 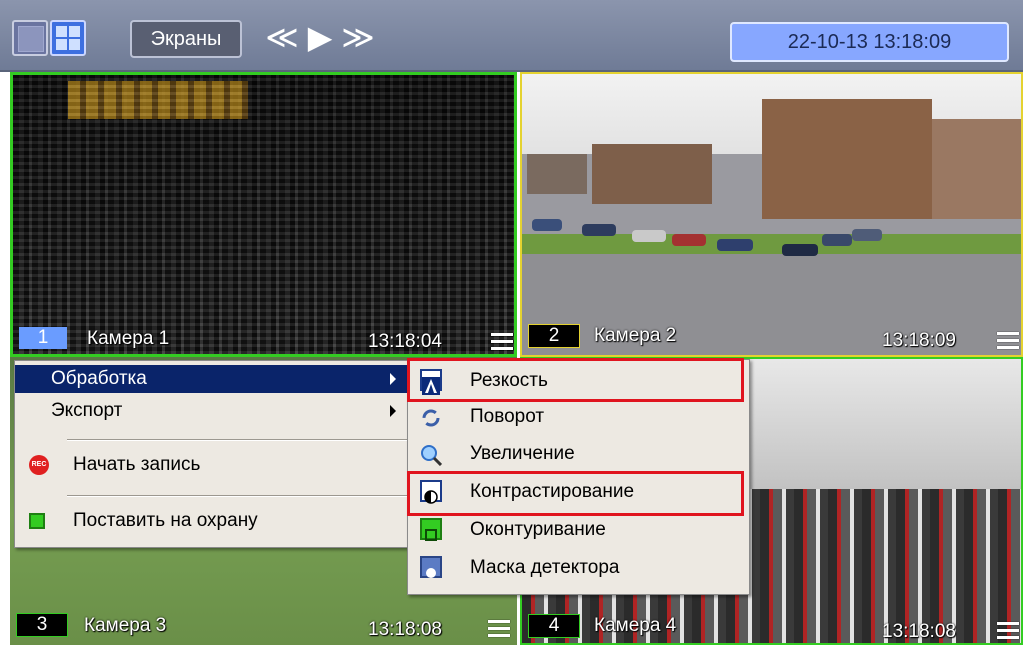 What do you see at coordinates (282, 37) in the screenshot?
I see `prev-icon: ≪` at bounding box center [282, 37].